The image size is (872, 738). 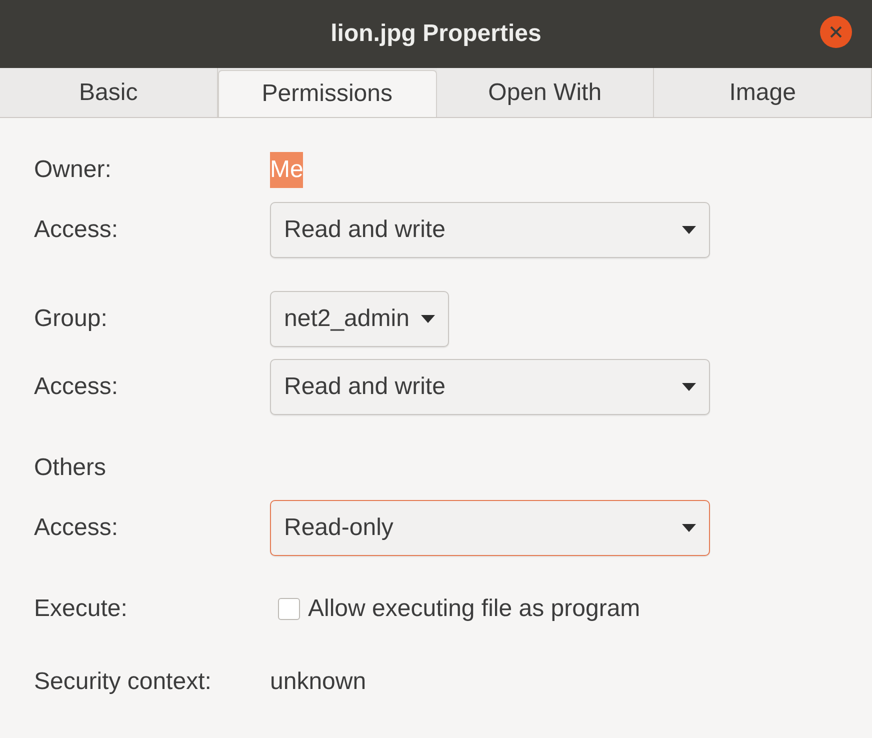 What do you see at coordinates (318, 682) in the screenshot?
I see `field-value: unknown` at bounding box center [318, 682].